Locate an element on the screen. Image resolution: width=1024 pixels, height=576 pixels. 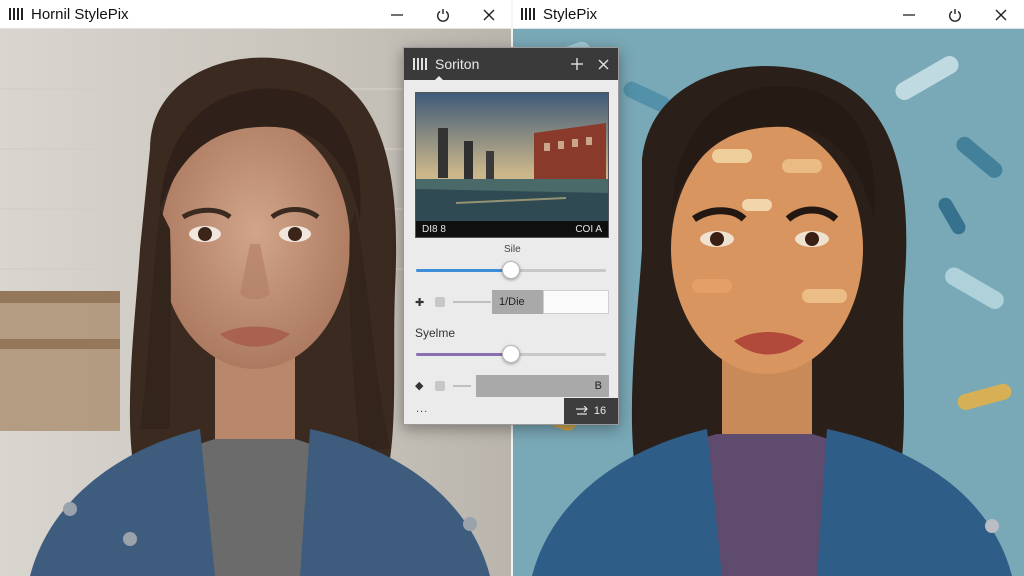
panel-close-button is located at coordinates (603, 64).